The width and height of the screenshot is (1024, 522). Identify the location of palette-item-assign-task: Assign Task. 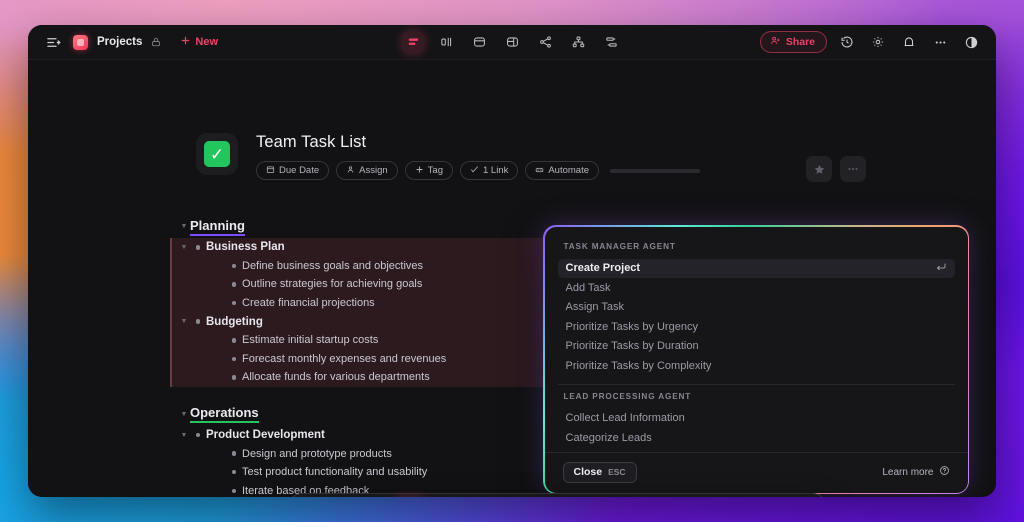
(756, 308).